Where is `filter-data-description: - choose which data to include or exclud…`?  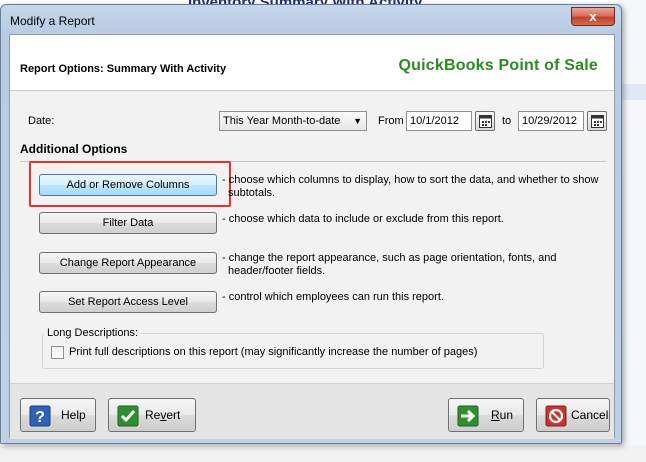 filter-data-description: - choose which data to include or exclud… is located at coordinates (417, 219).